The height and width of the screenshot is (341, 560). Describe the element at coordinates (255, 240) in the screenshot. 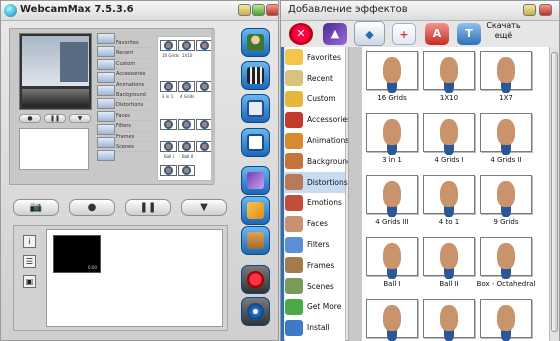

I see `package-button` at that location.